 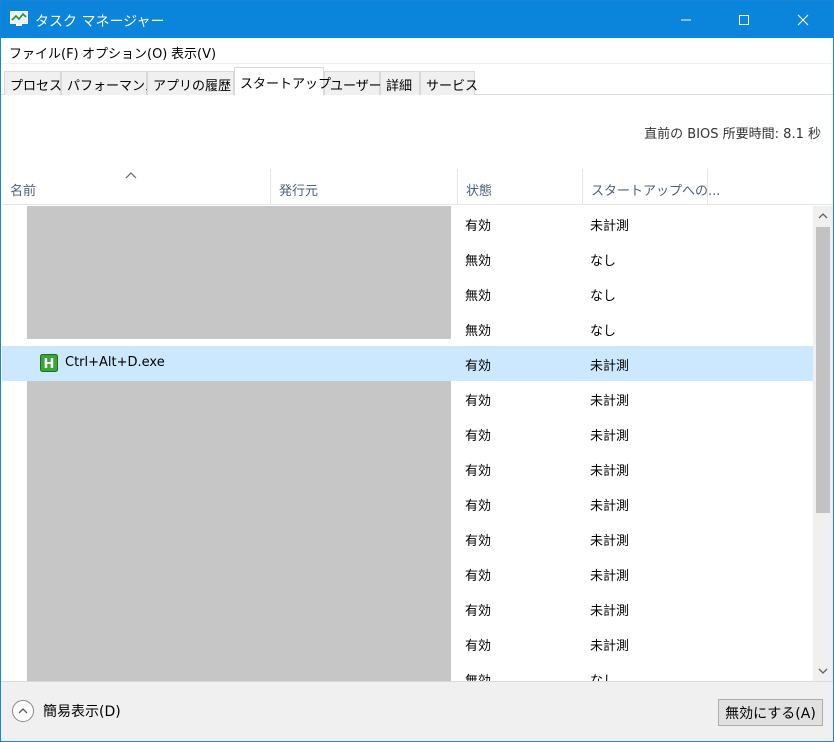 I want to click on menu-view: 表示(V), so click(x=193, y=52).